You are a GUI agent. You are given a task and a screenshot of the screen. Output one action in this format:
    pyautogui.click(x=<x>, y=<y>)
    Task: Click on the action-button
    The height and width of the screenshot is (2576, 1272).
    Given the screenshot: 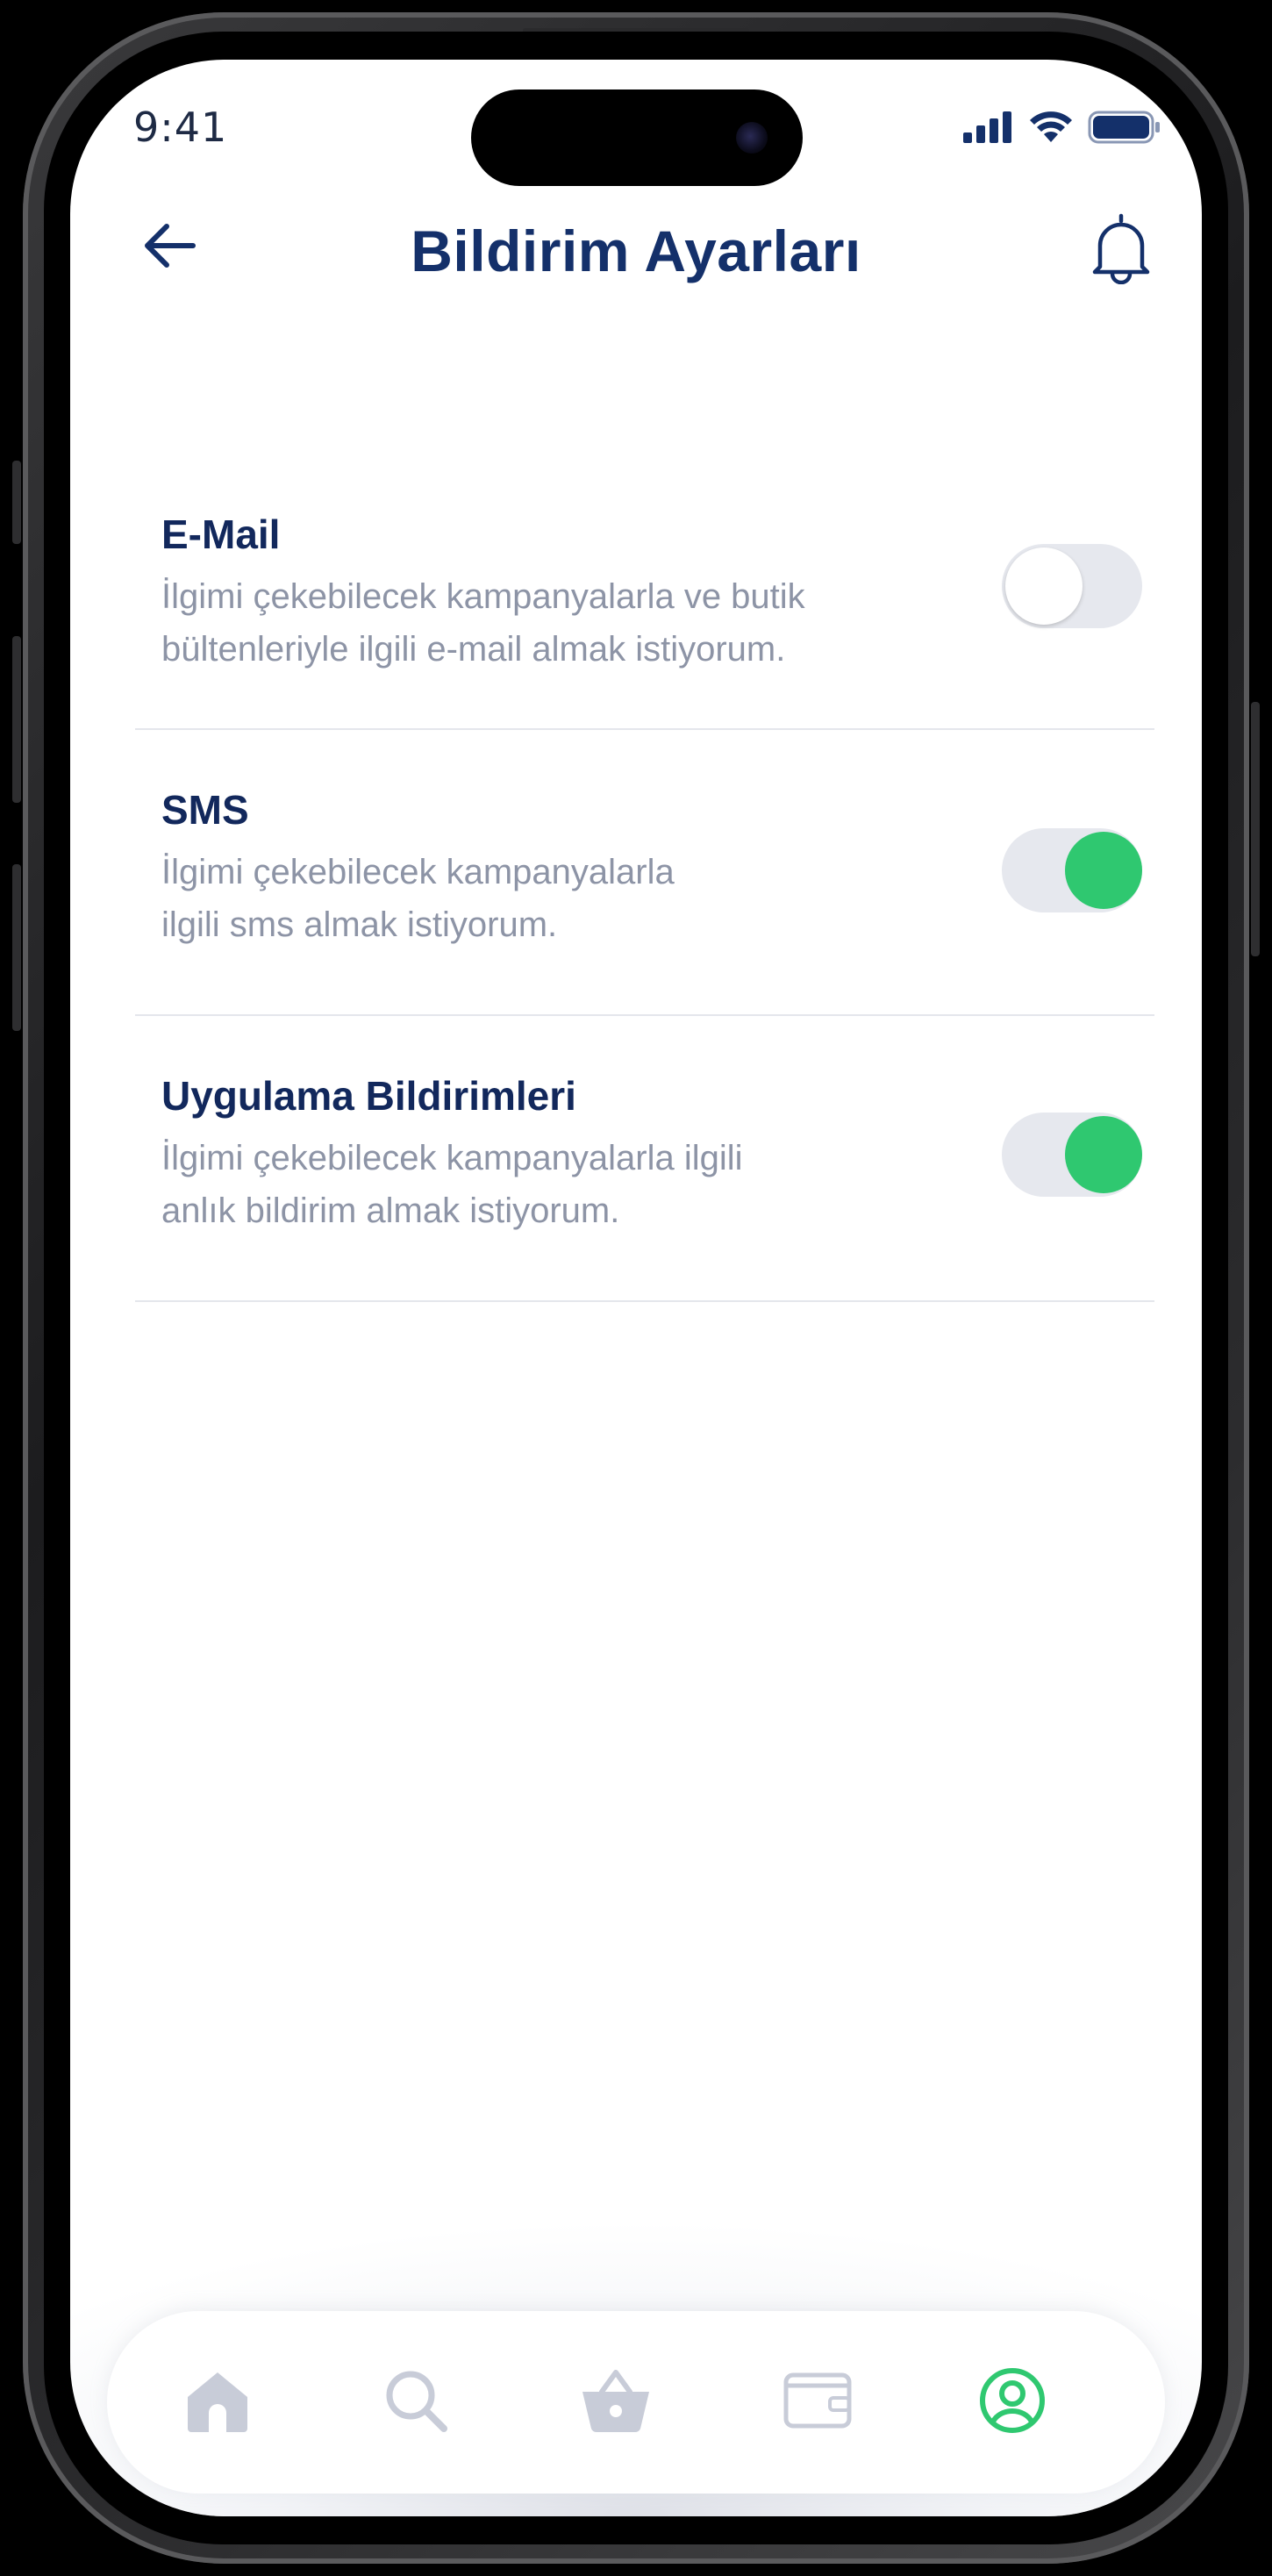 What is the action you would take?
    pyautogui.click(x=16, y=502)
    